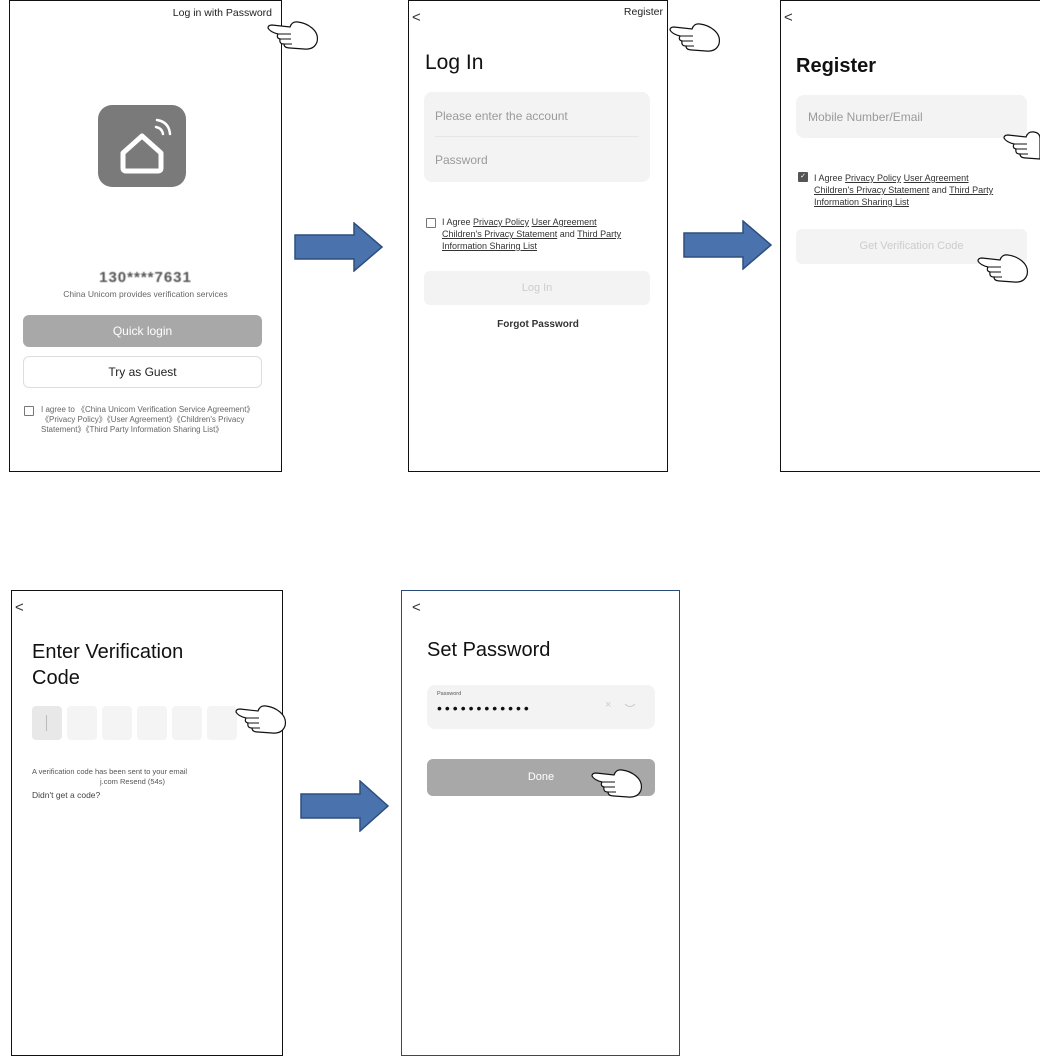  What do you see at coordinates (461, 160) in the screenshot?
I see `password-input: Password` at bounding box center [461, 160].